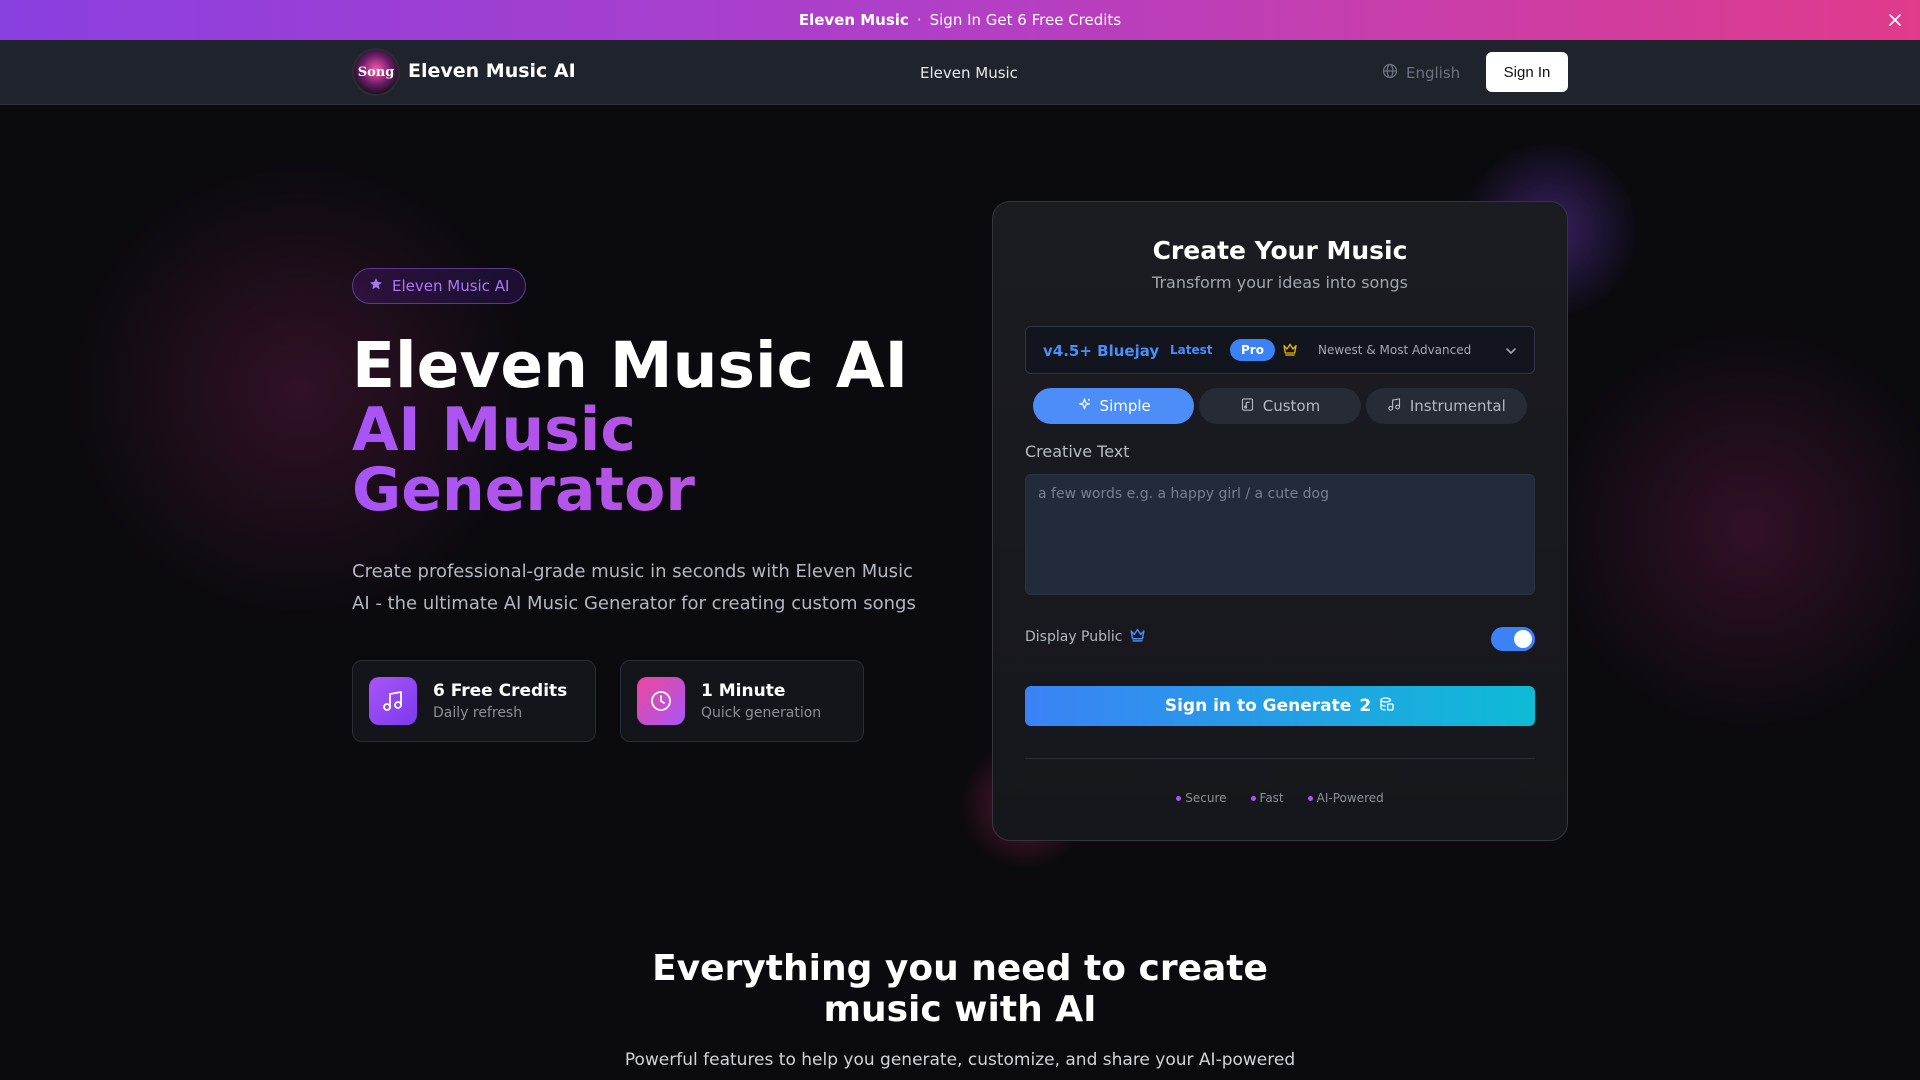 Image resolution: width=1920 pixels, height=1080 pixels. Describe the element at coordinates (492, 71) in the screenshot. I see `site-name: Eleven Music AI` at that location.